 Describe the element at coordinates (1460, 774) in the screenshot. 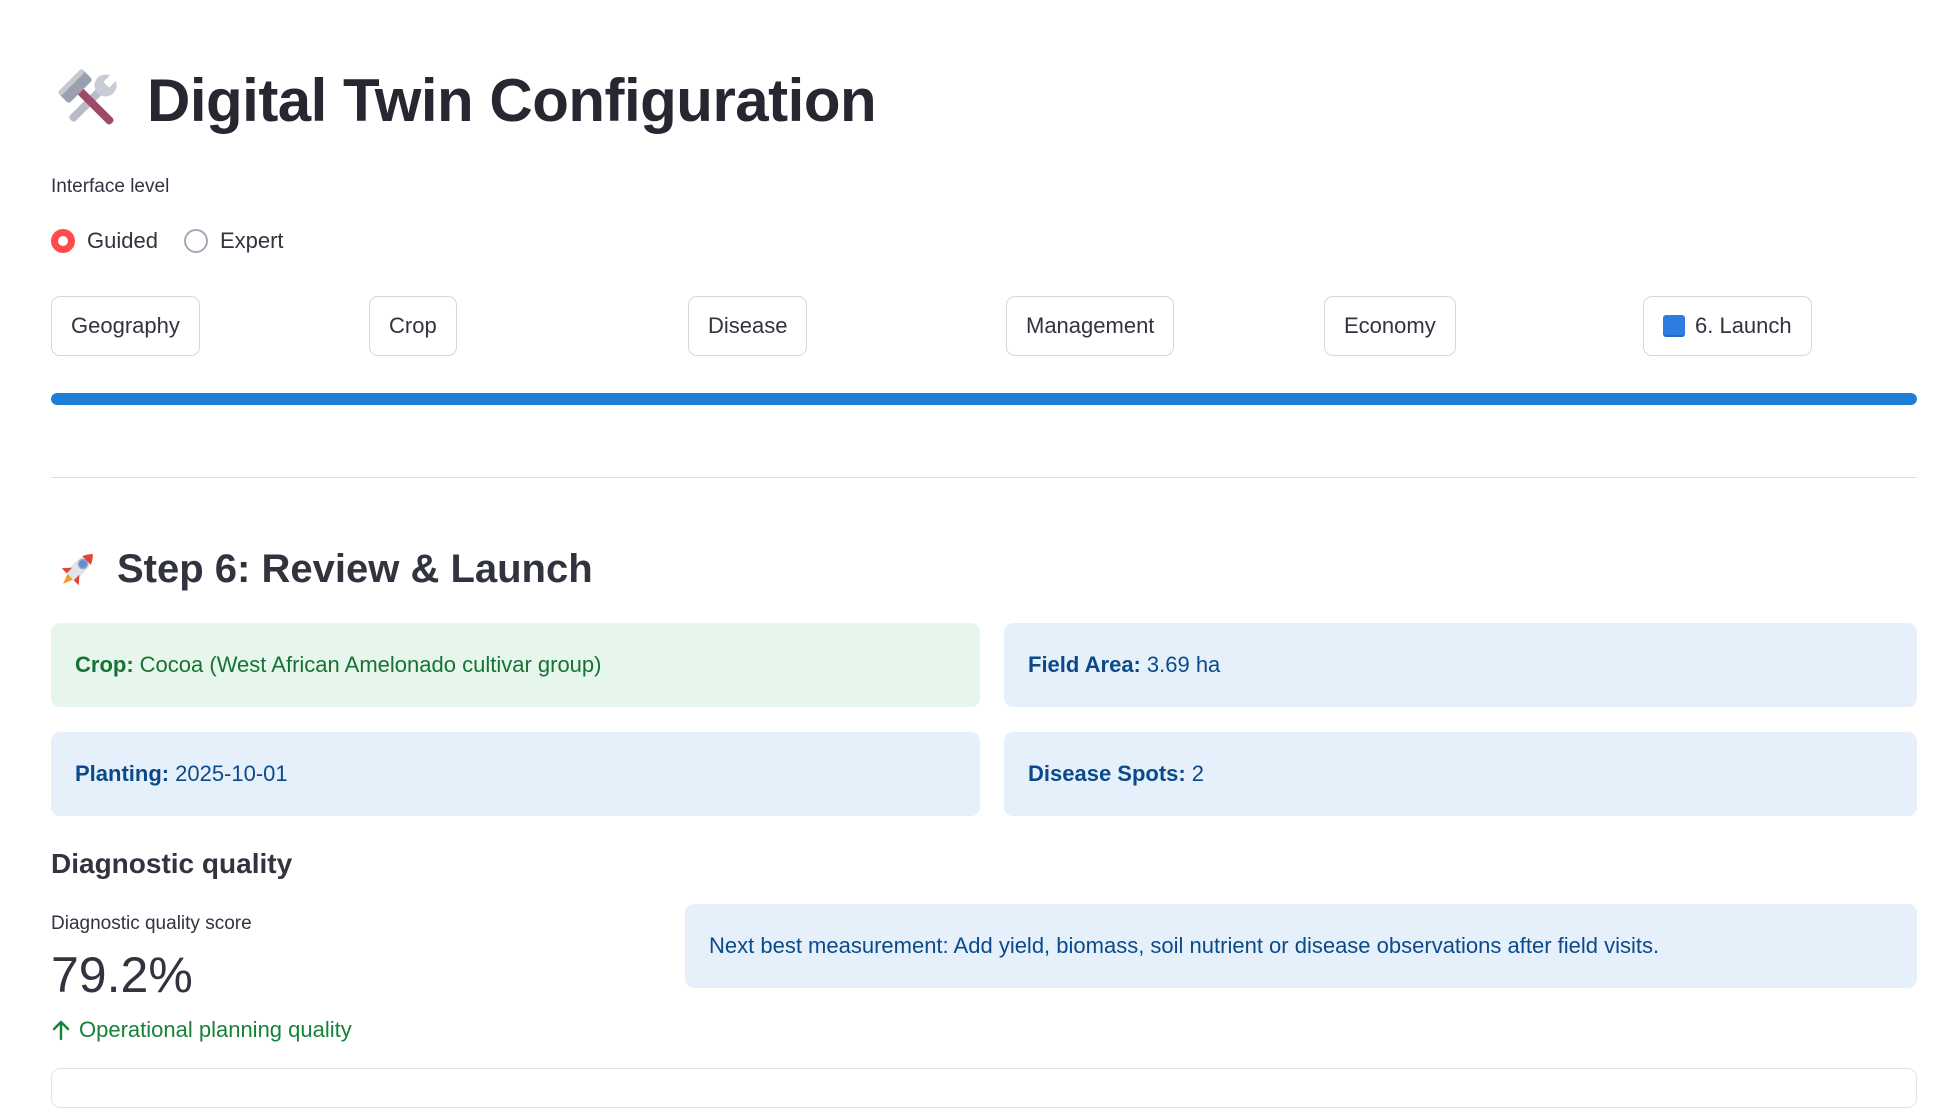

I see `disease-spots-card: Disease Spots: 2` at that location.